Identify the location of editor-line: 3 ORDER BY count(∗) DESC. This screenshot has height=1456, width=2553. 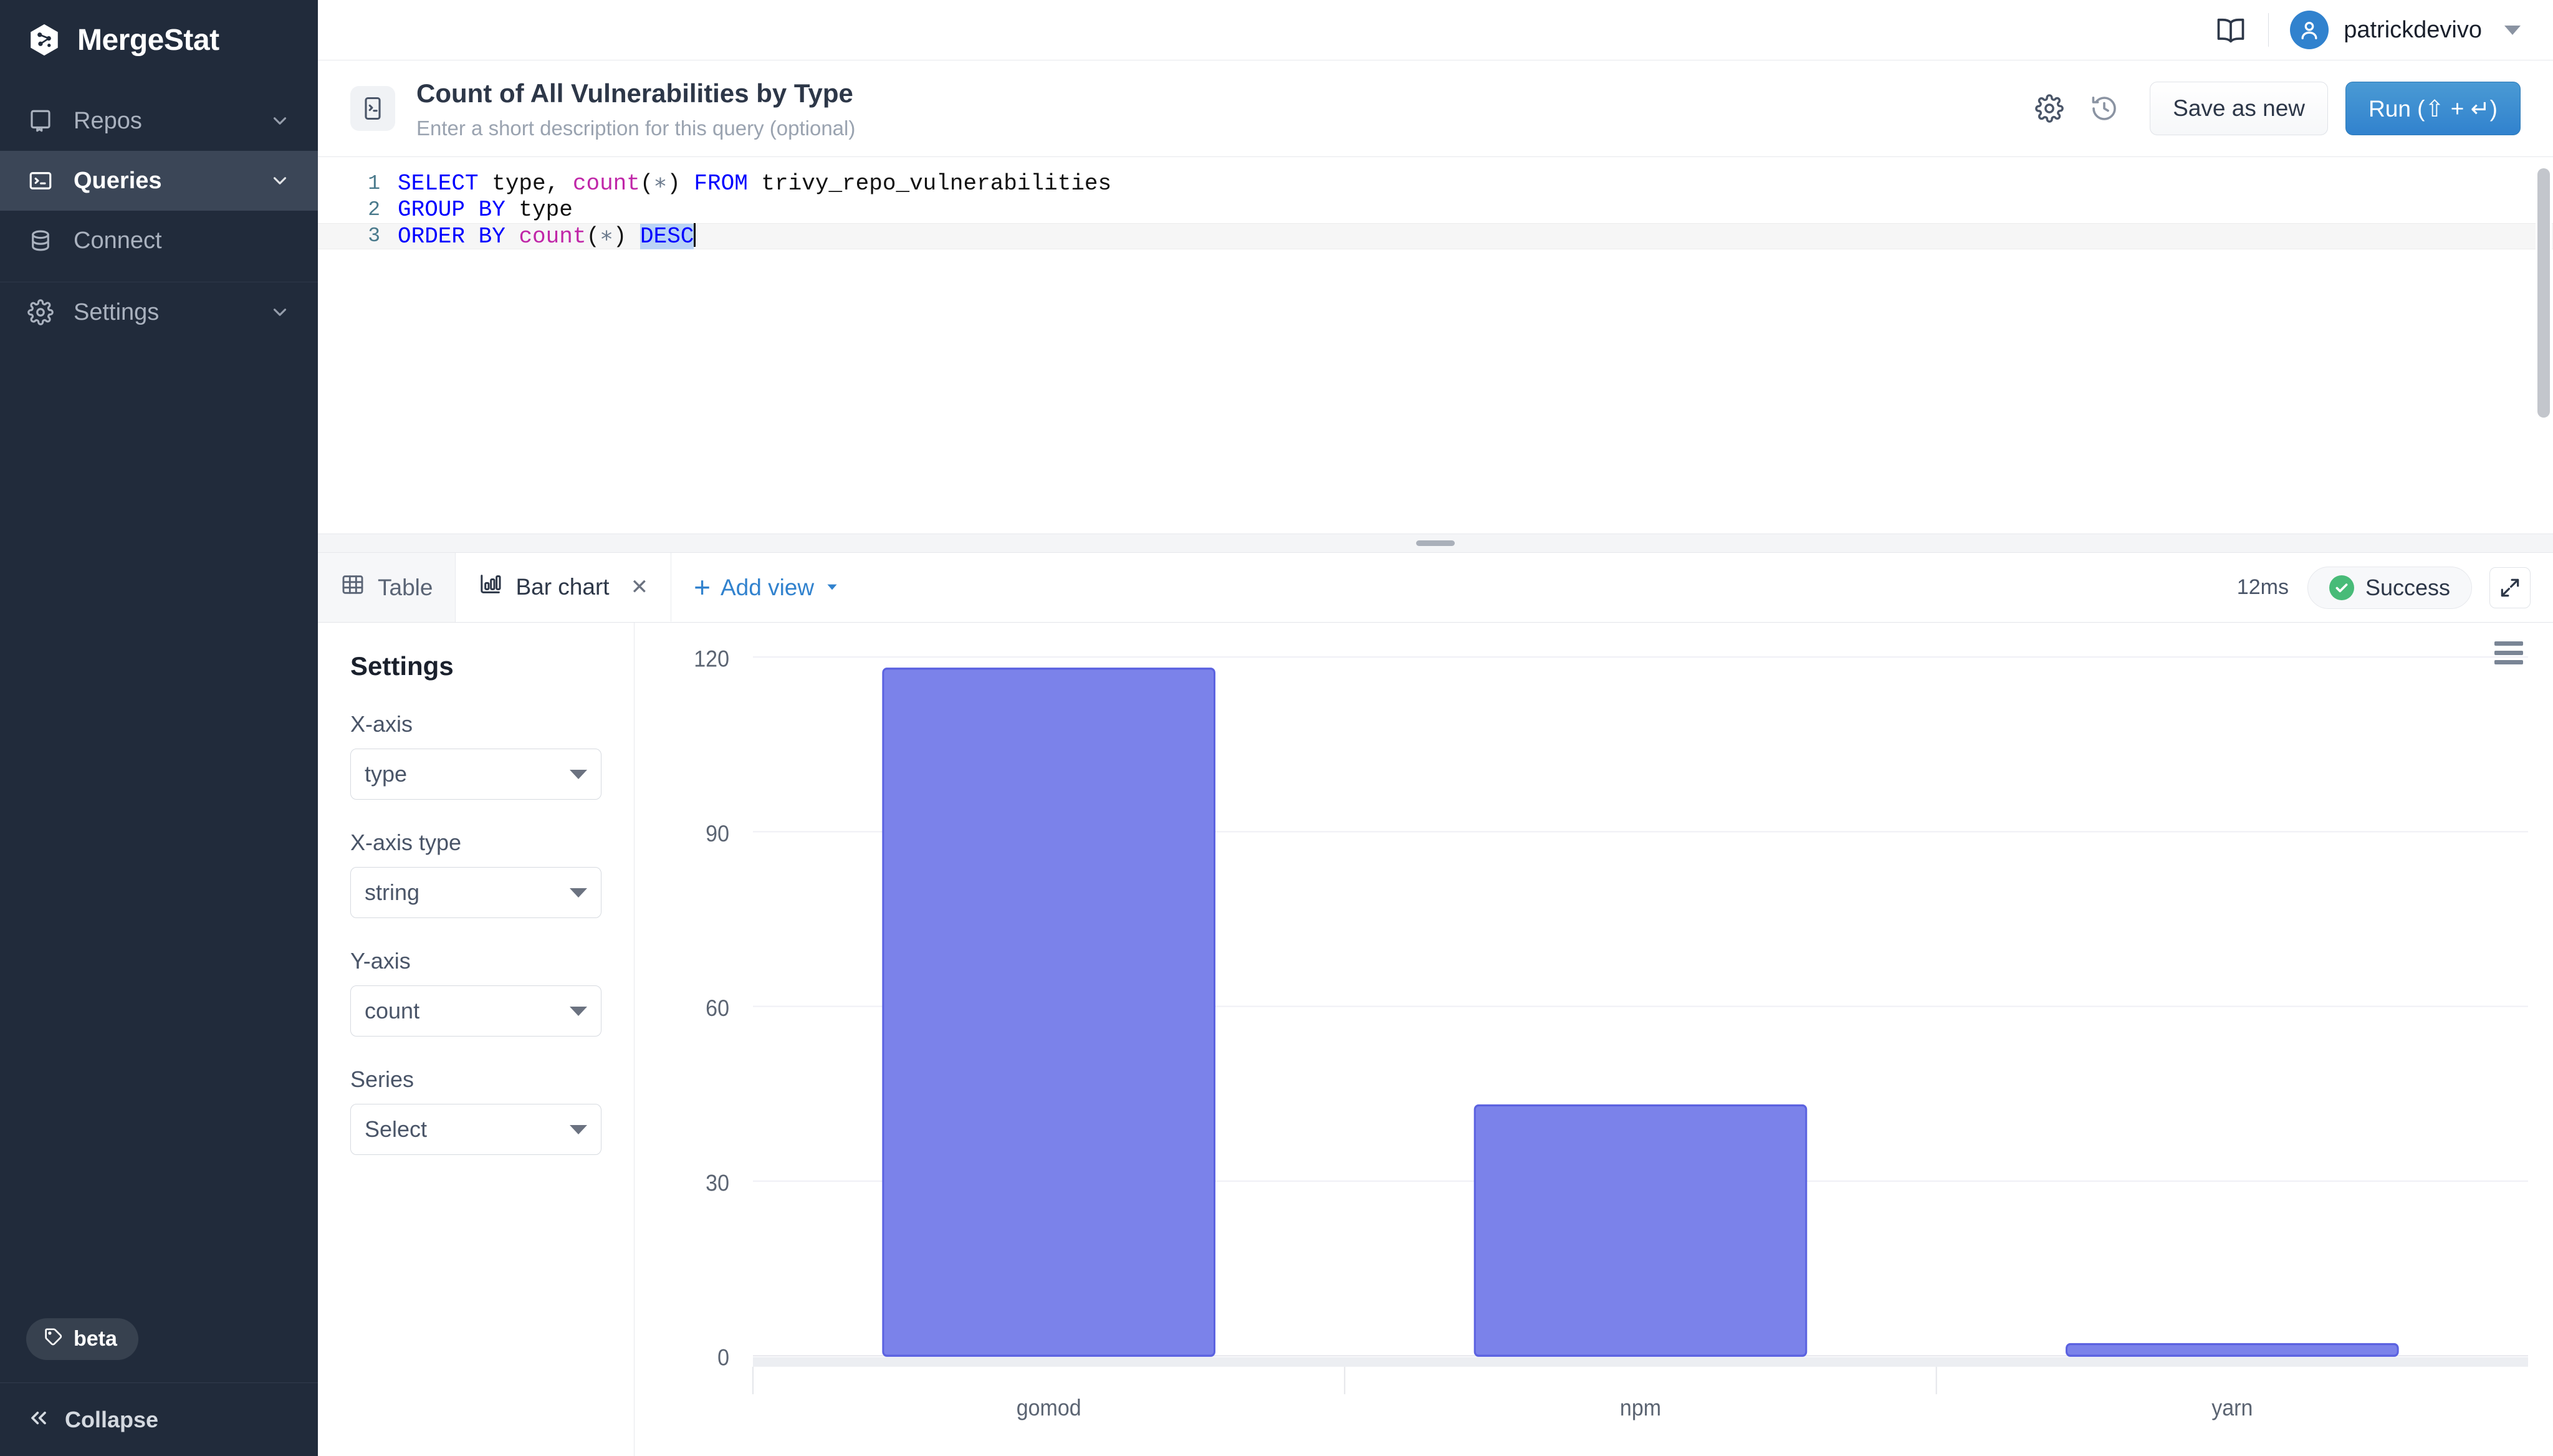
(1435, 236).